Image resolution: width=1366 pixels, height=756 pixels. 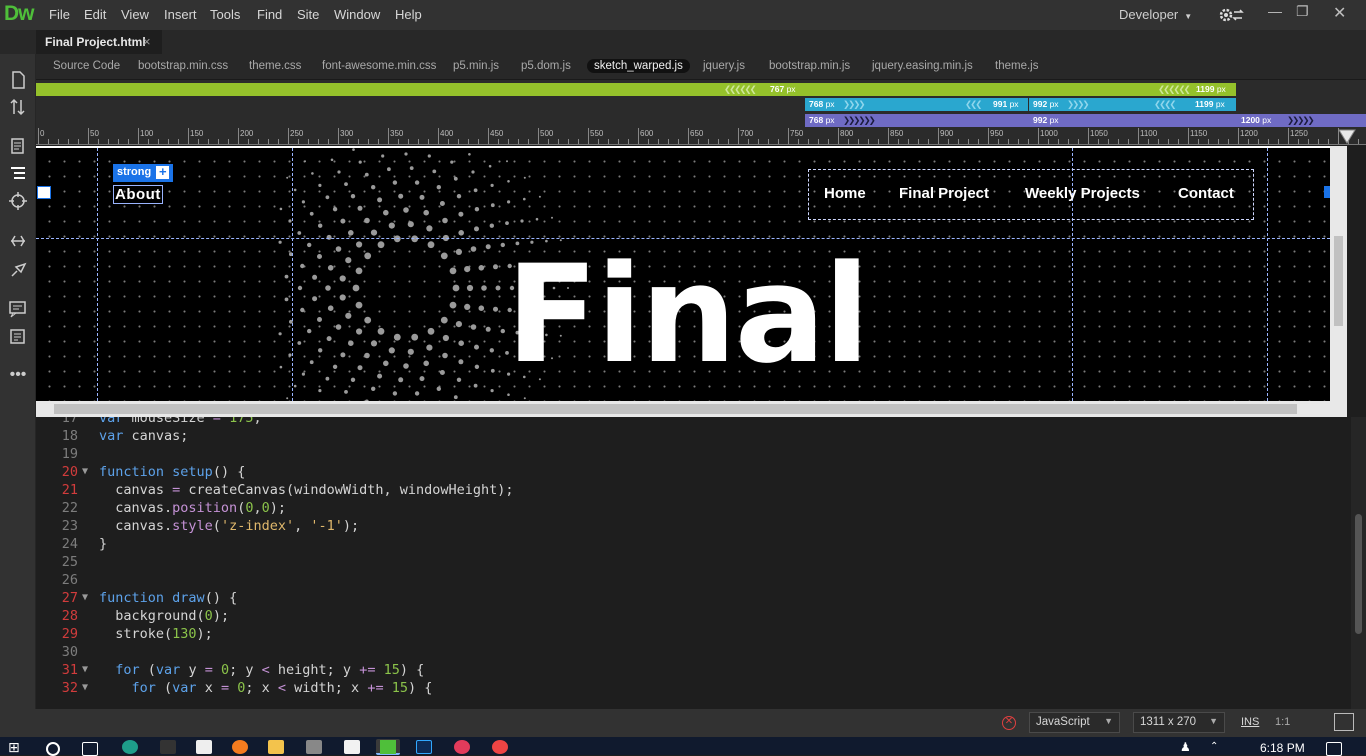 What do you see at coordinates (691, 652) in the screenshot?
I see `code-line: 30` at bounding box center [691, 652].